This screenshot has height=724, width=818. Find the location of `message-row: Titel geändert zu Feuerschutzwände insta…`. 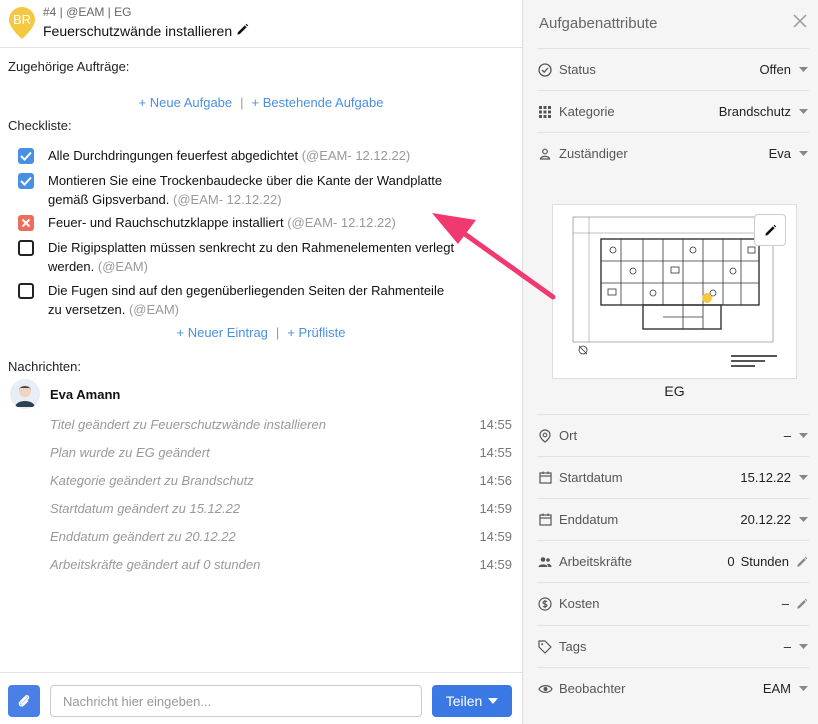

message-row: Titel geändert zu Feuerschutzwände insta… is located at coordinates (281, 424).